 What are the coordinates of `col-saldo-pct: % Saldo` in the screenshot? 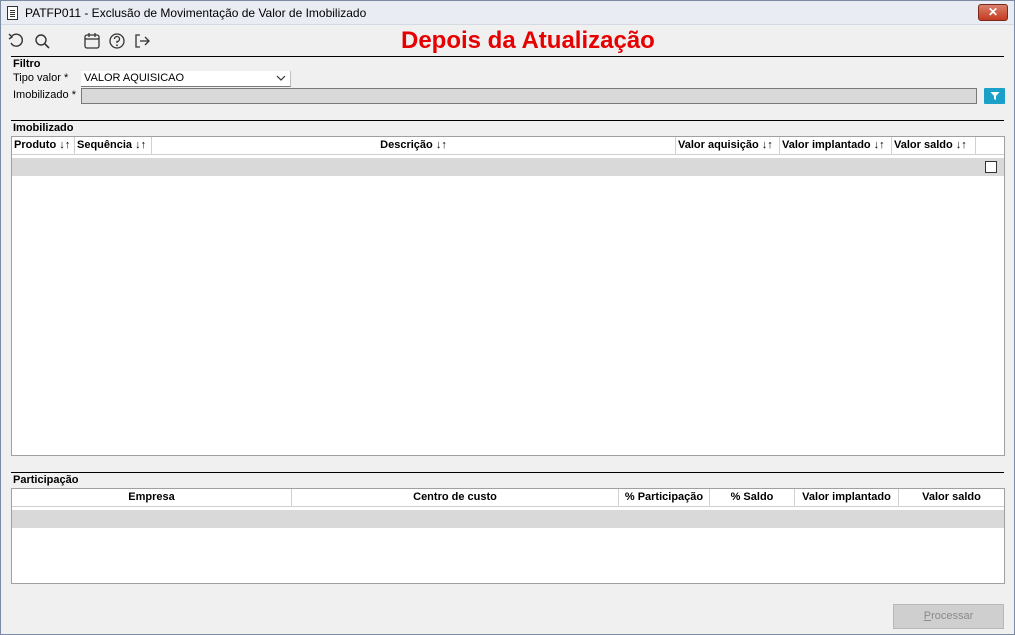 It's located at (752, 498).